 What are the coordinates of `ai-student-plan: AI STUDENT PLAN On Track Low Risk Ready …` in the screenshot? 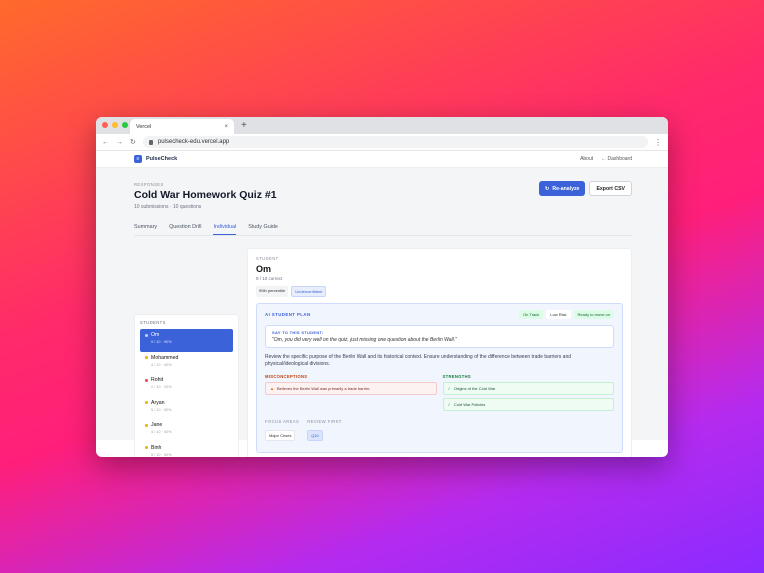 It's located at (439, 378).